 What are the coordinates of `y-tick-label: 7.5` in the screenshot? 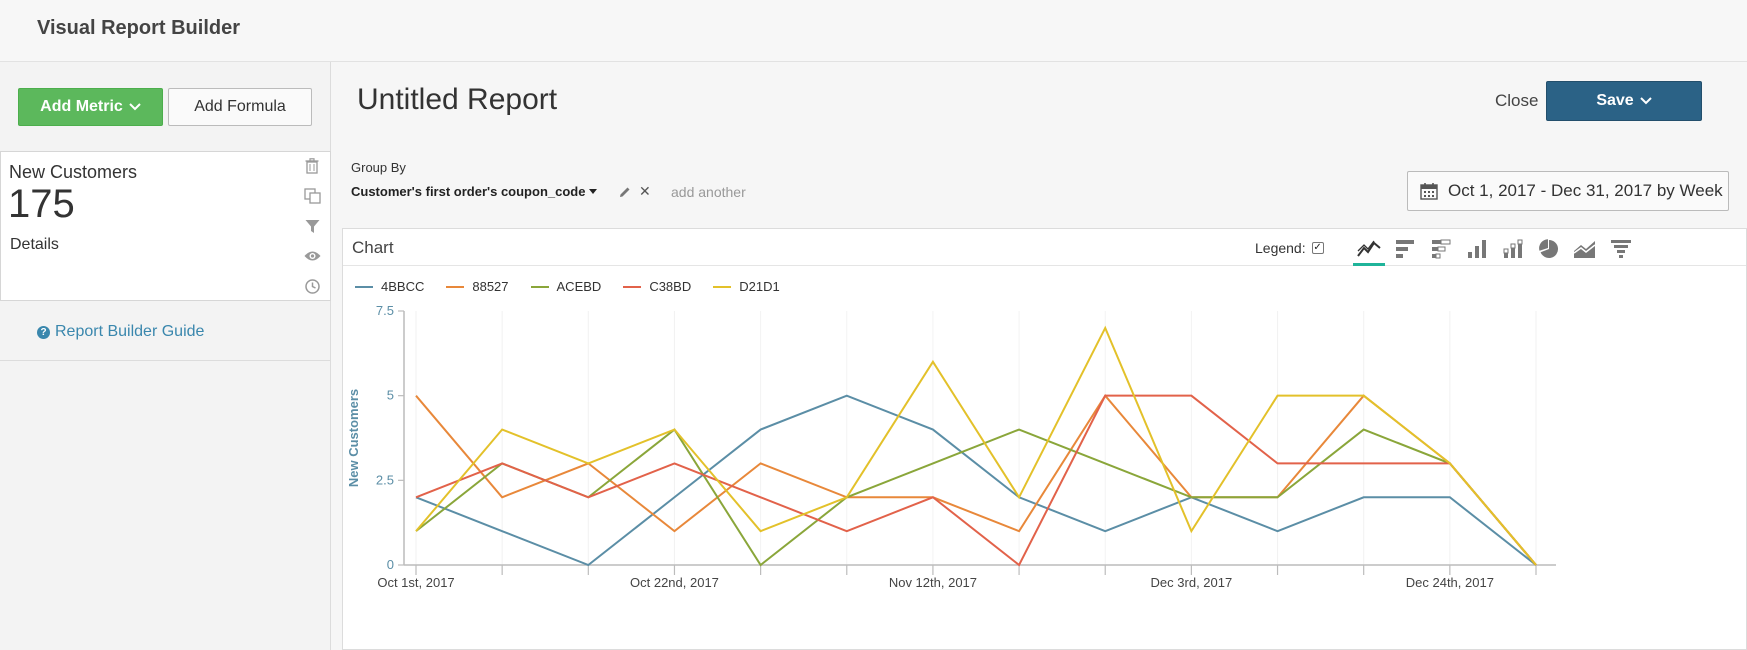 It's located at (385, 310).